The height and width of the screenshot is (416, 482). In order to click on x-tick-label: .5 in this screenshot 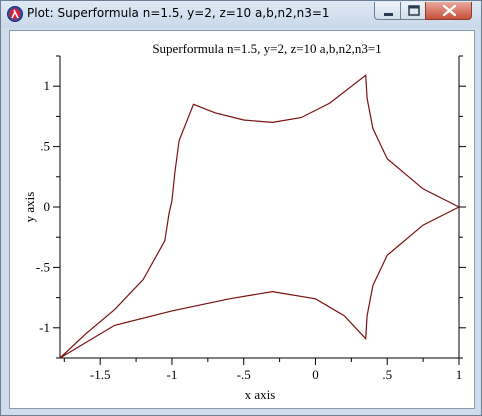, I will do `click(387, 374)`.